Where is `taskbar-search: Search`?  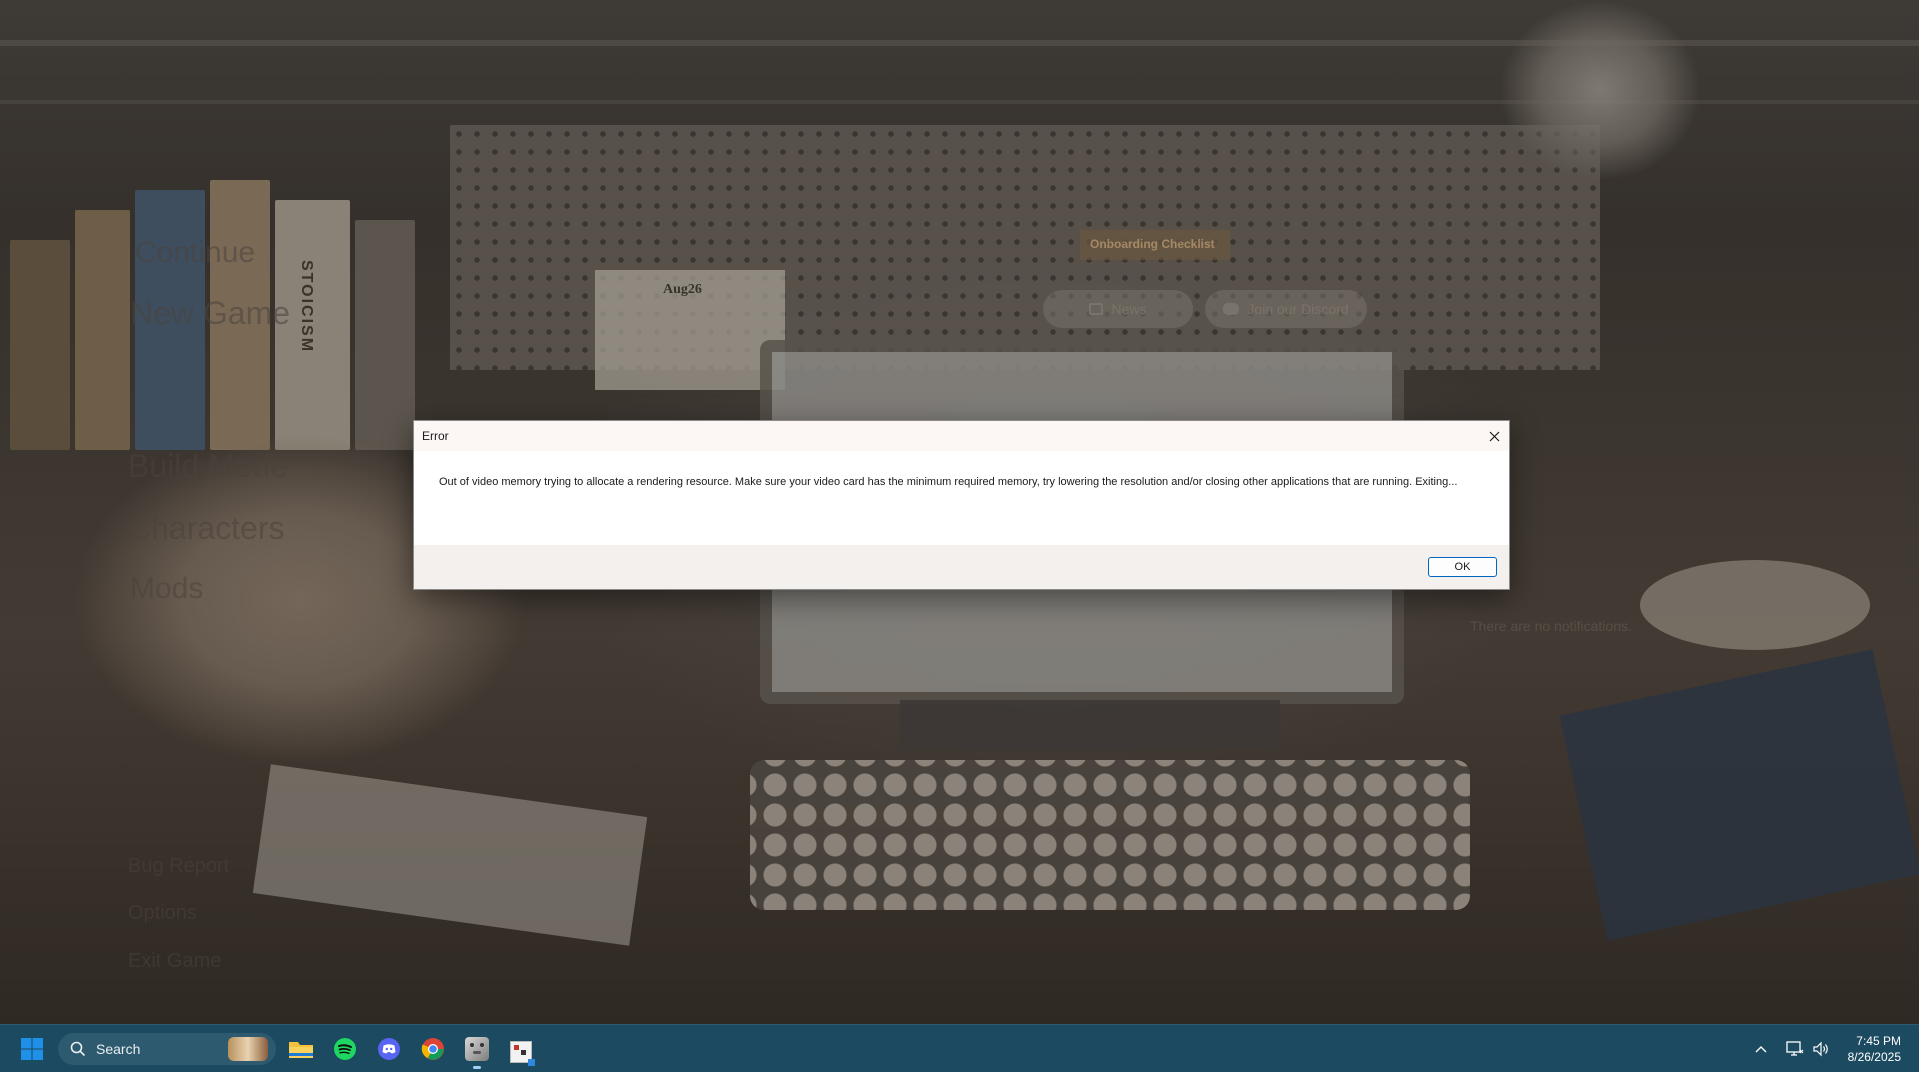
taskbar-search: Search is located at coordinates (167, 1049).